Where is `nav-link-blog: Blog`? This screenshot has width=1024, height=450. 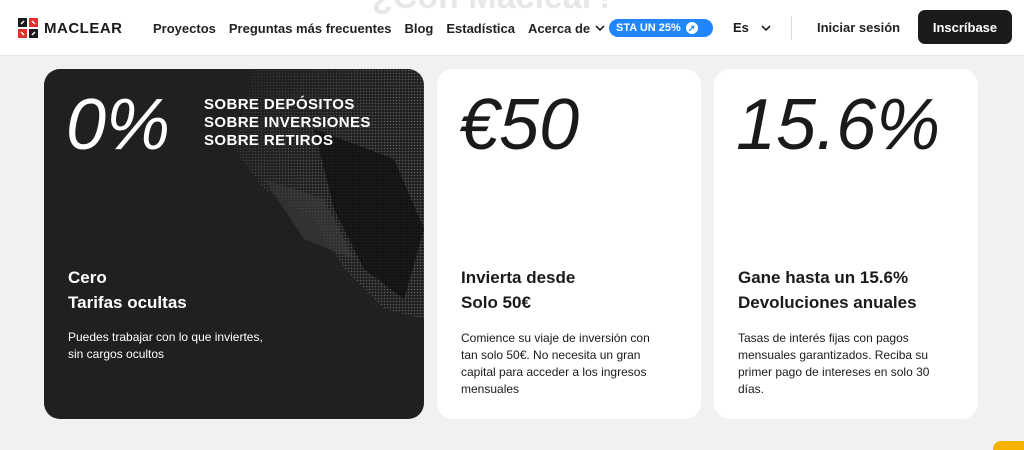 nav-link-blog: Blog is located at coordinates (418, 28).